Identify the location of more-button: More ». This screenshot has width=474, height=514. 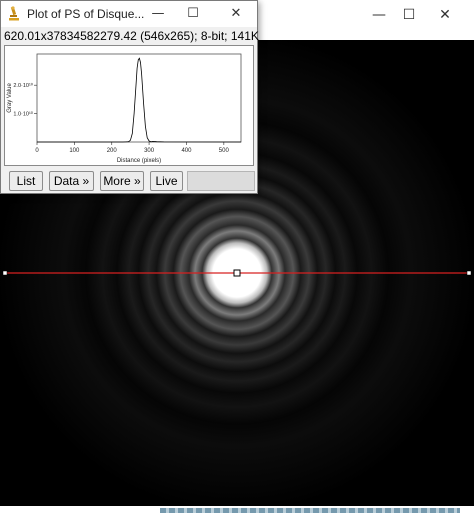
(122, 181).